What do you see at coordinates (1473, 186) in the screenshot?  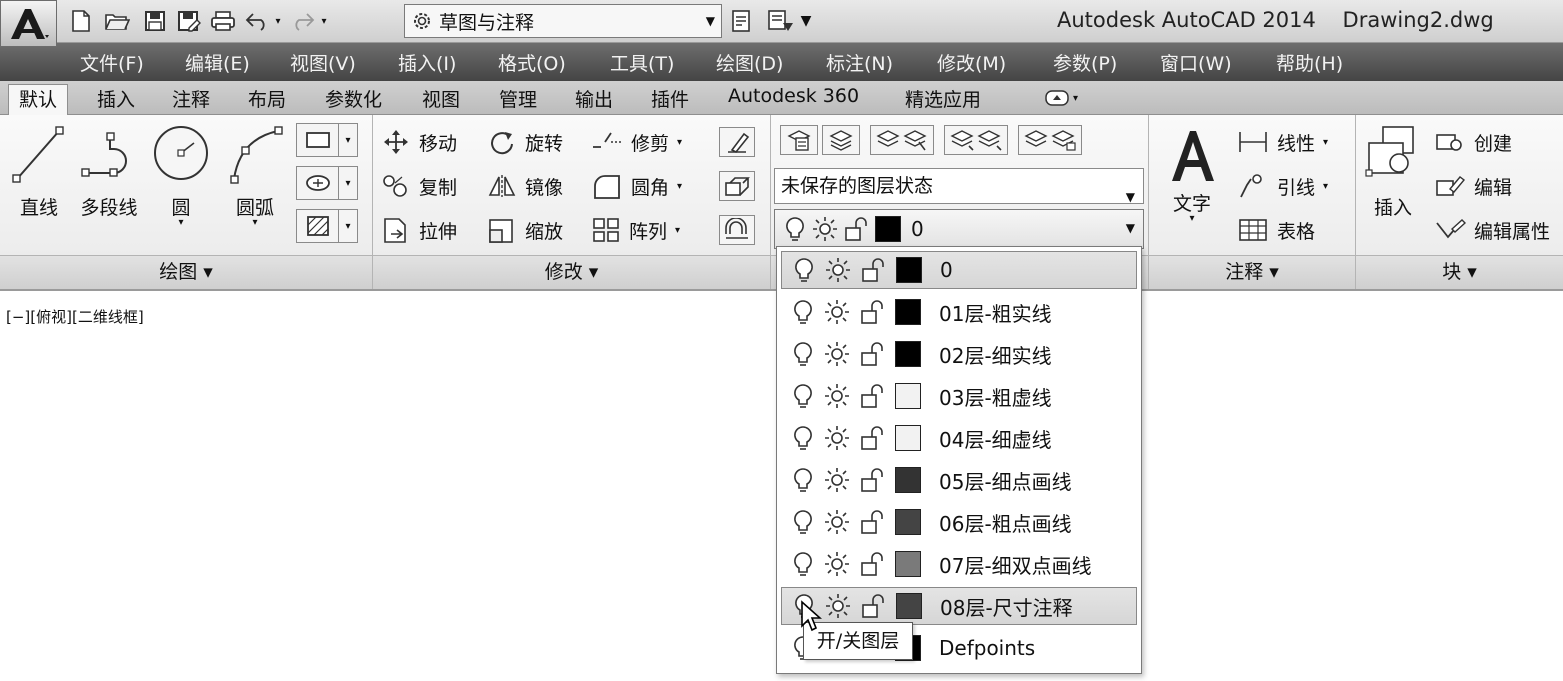 I see `edit-block-tool: 编辑` at bounding box center [1473, 186].